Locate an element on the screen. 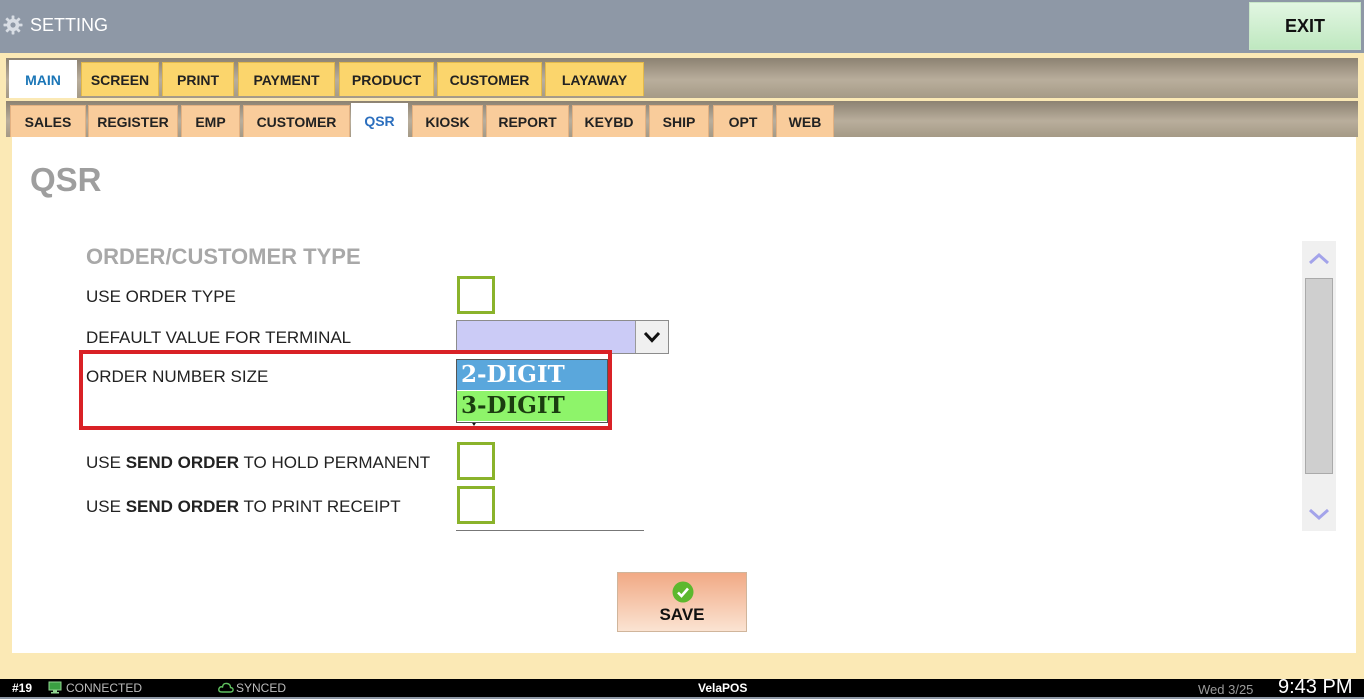 This screenshot has height=699, width=1364. use-order-type-label: USE ORDER TYPE is located at coordinates (161, 296).